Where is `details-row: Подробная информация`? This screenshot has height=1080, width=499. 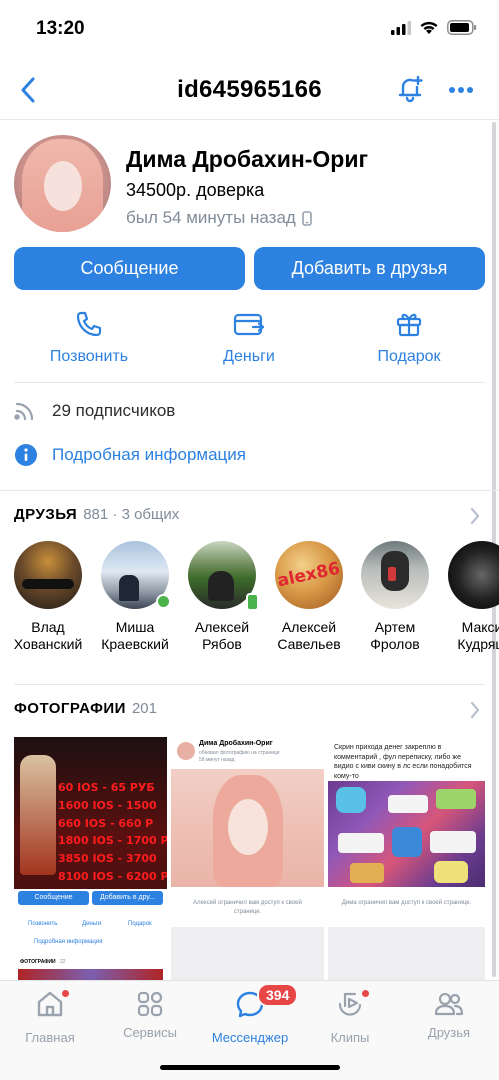
details-row: Подробная информация is located at coordinates (130, 455).